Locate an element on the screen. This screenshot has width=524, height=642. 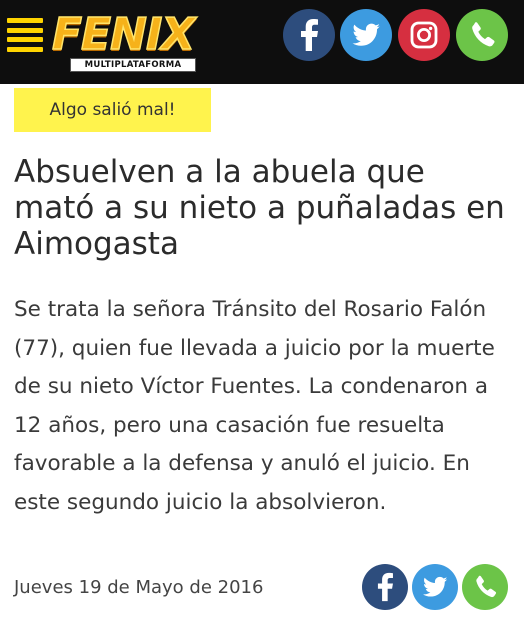
whatsapp-button is located at coordinates (482, 35).